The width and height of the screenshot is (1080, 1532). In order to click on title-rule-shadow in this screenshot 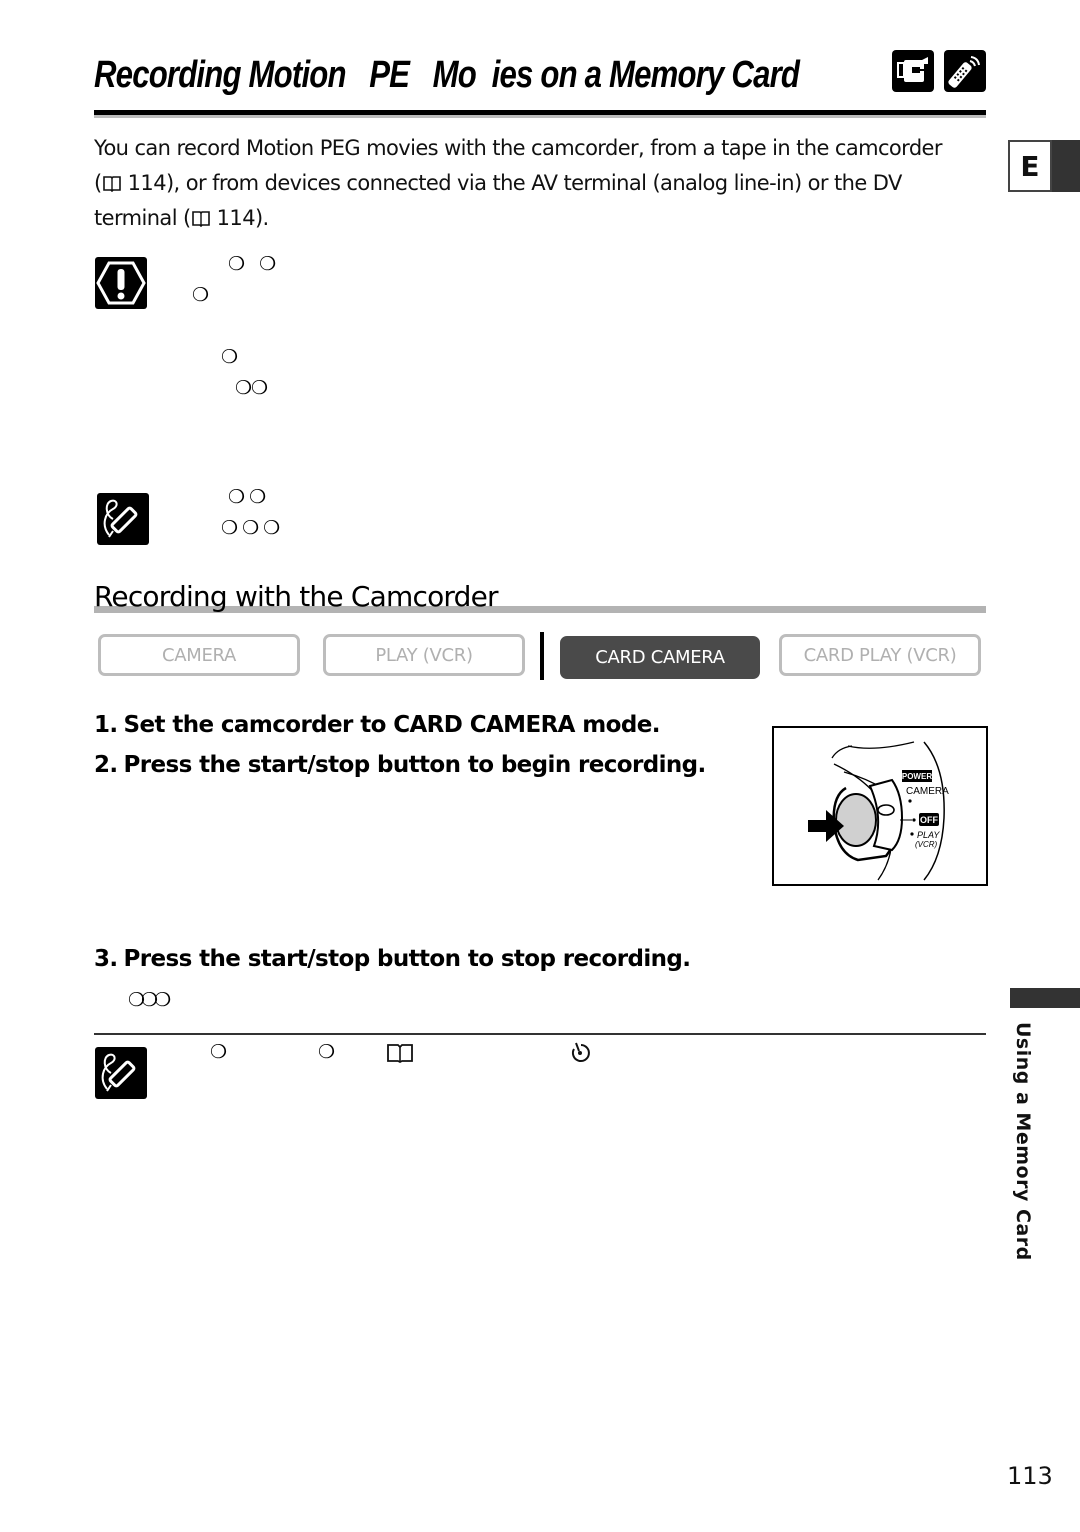, I will do `click(540, 116)`.